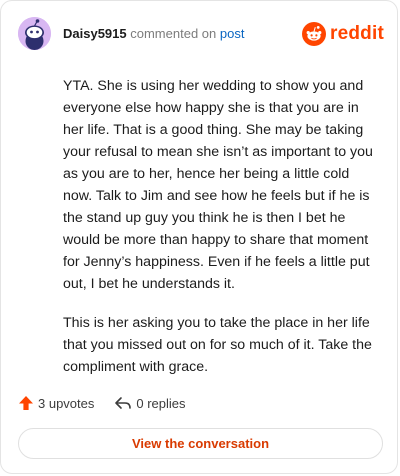 The width and height of the screenshot is (400, 476). I want to click on comment-meta: Daisy5915 commented on post, so click(153, 34).